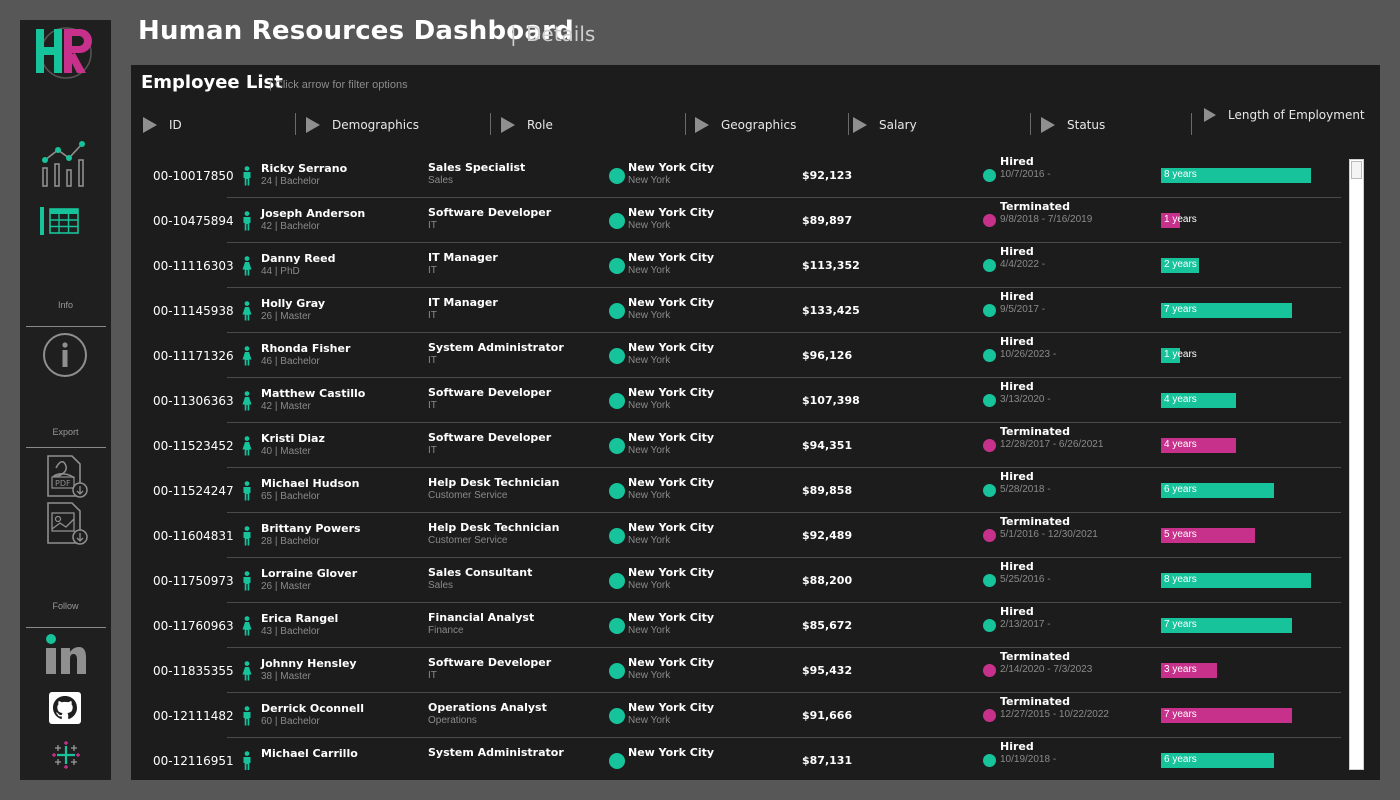  Describe the element at coordinates (286, 451) in the screenshot. I see `employee-demographics: 40 | Master` at that location.